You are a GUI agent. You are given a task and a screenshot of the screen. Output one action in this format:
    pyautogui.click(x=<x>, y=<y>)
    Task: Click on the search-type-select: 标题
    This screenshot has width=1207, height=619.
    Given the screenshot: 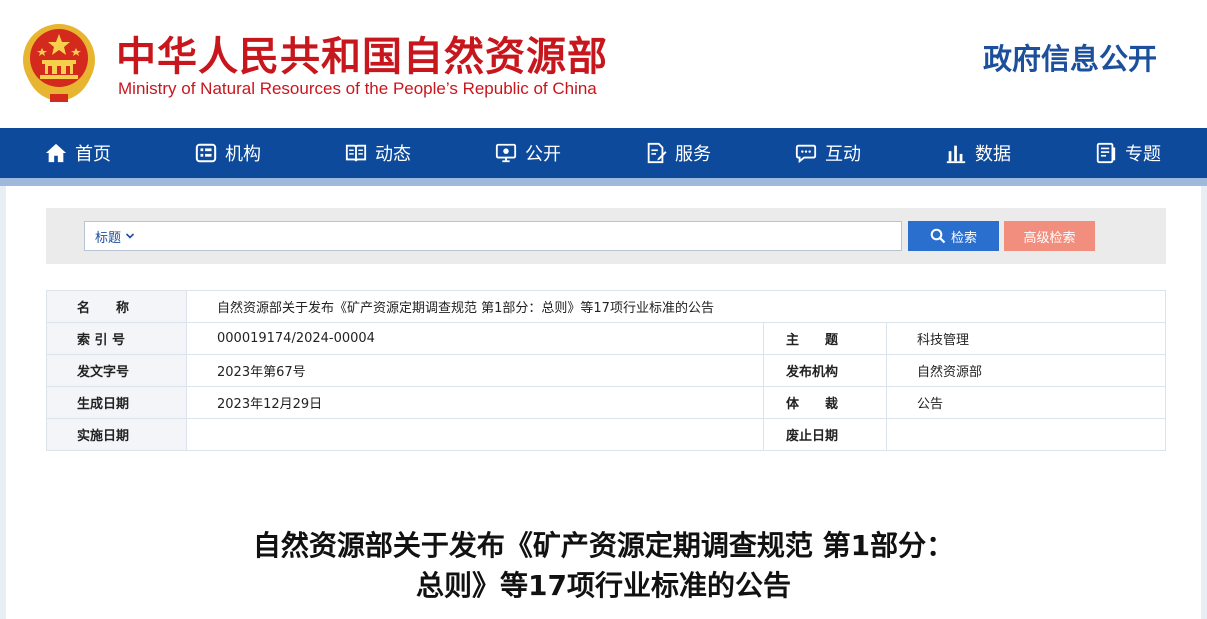 What is the action you would take?
    pyautogui.click(x=110, y=236)
    